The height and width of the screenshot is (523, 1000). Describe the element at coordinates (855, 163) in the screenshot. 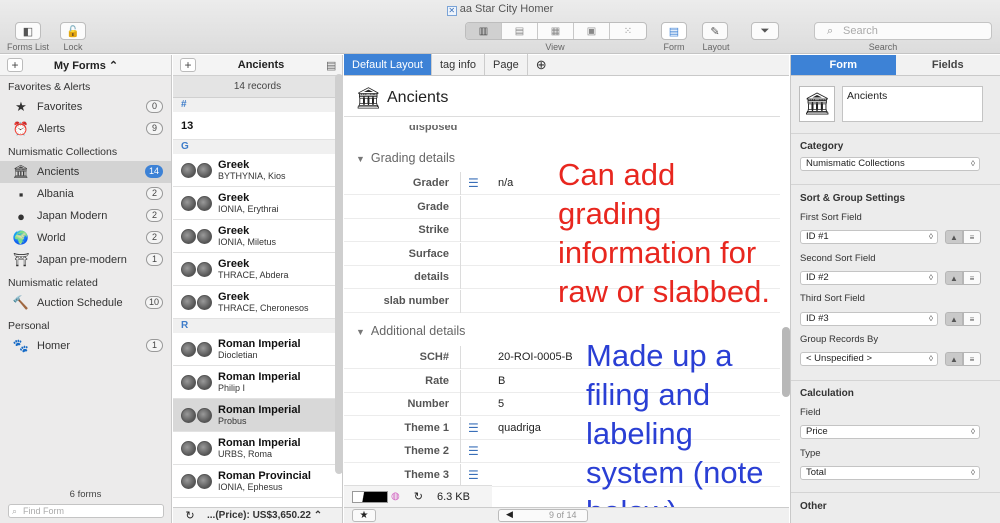

I see `category-value: Numismatic Collections` at that location.